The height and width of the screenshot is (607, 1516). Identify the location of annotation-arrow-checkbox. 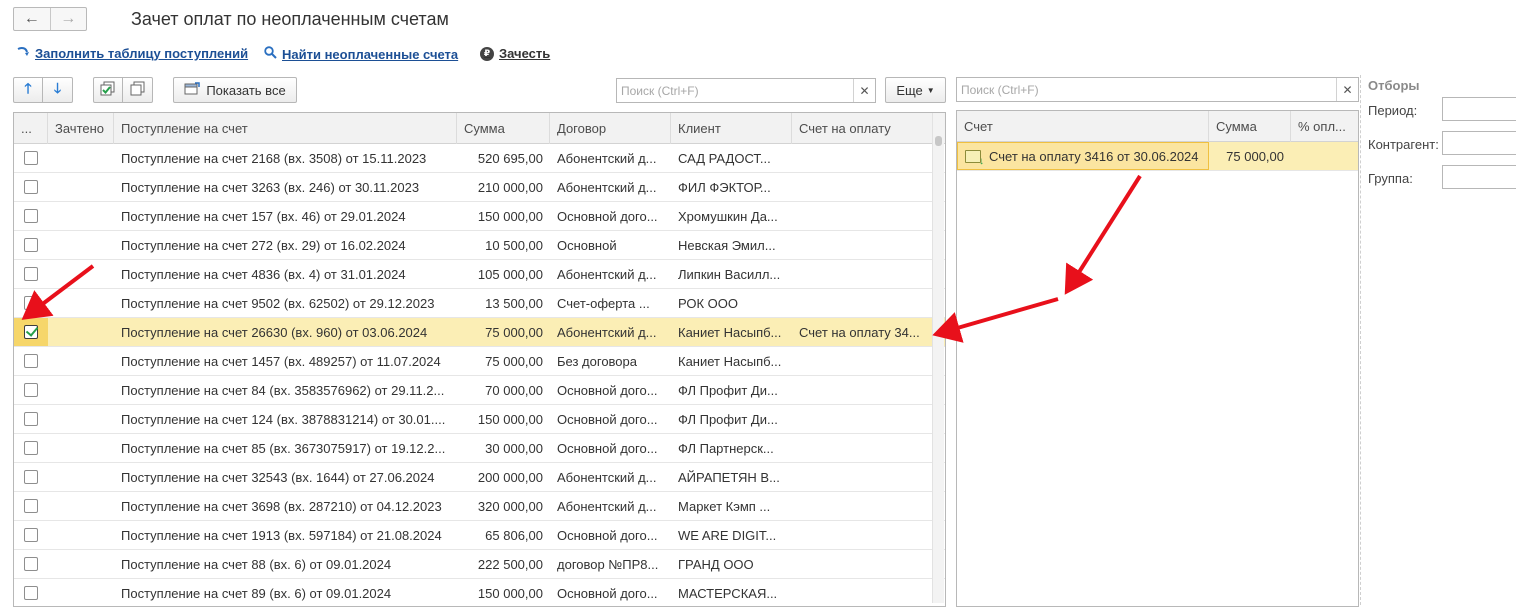
(58, 292).